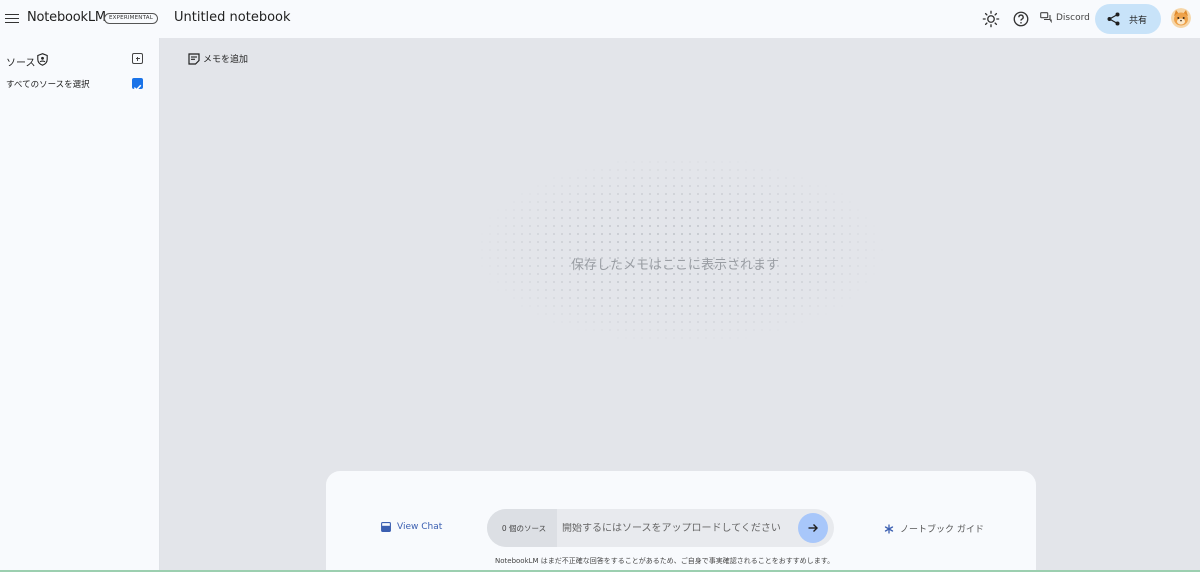 This screenshot has height=572, width=1200. Describe the element at coordinates (137, 87) in the screenshot. I see `check-icon` at that location.